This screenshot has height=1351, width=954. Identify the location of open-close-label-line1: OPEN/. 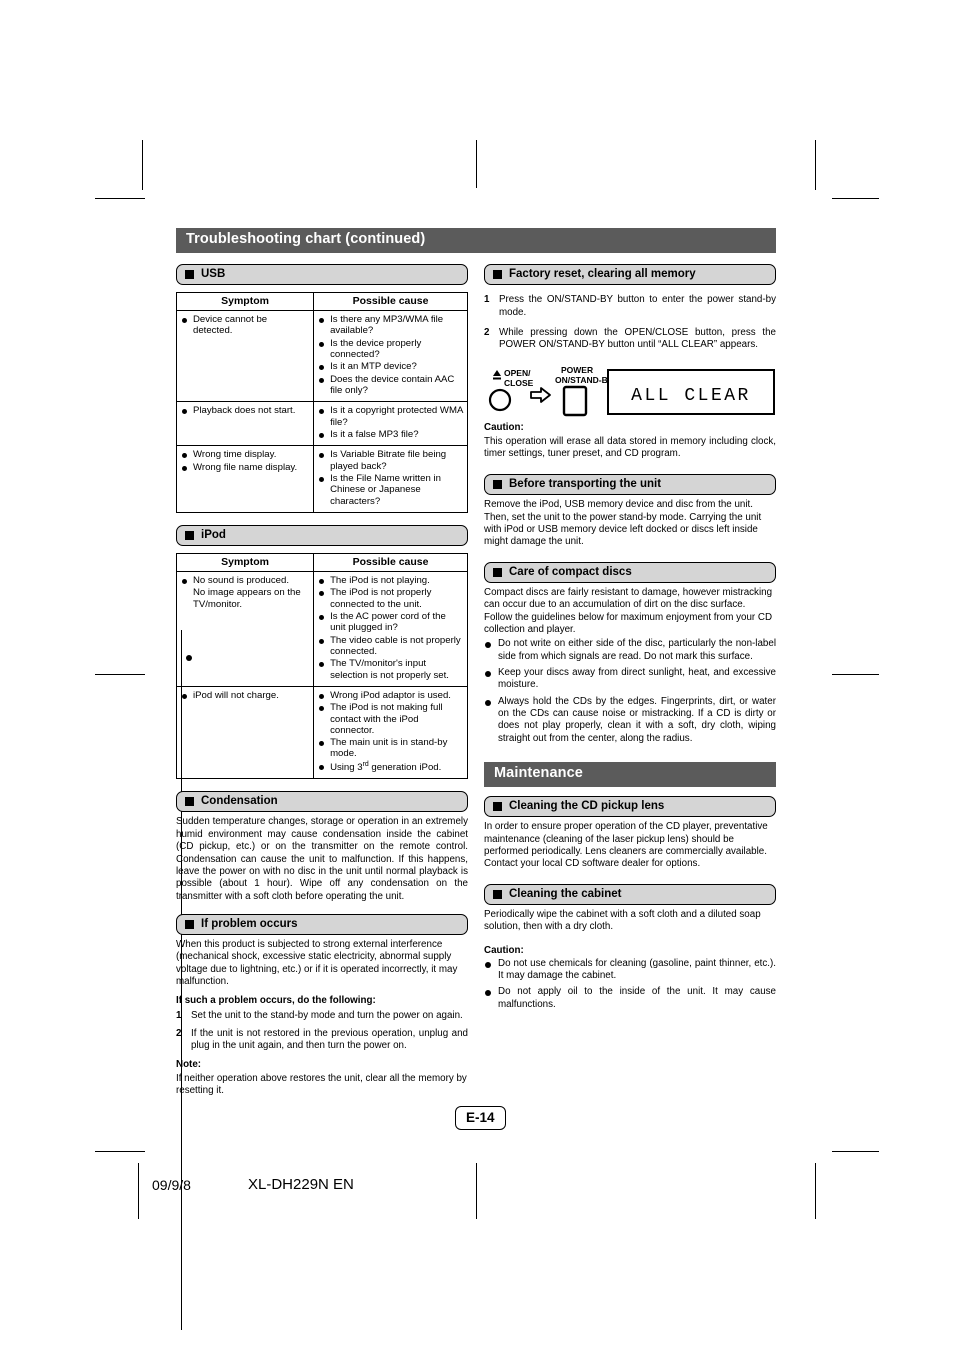
(517, 373).